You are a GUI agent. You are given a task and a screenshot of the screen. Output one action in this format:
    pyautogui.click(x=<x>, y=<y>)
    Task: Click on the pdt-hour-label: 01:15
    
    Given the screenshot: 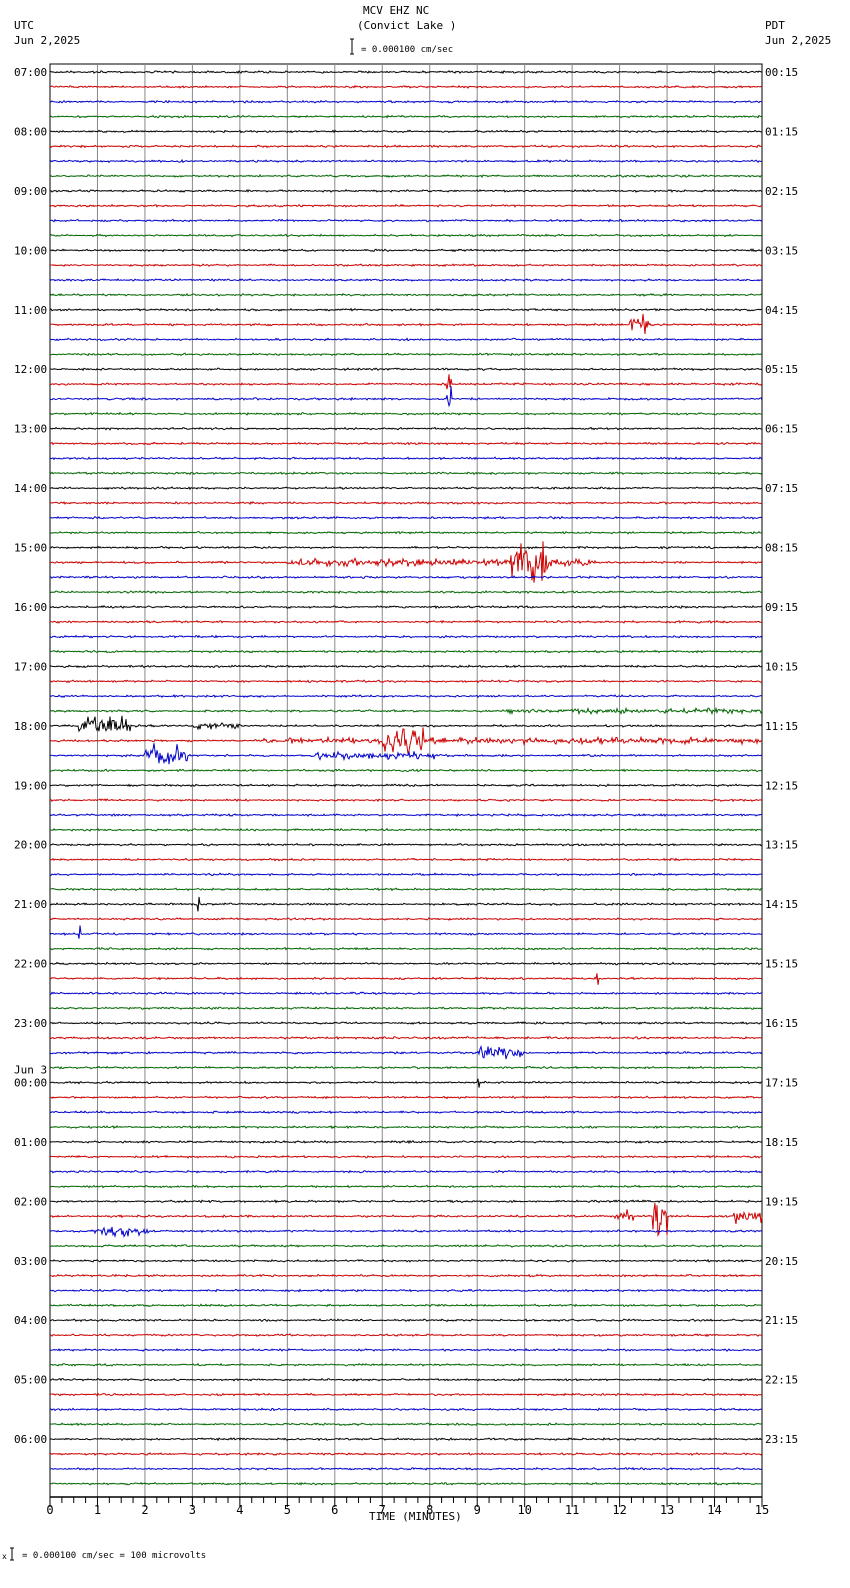 What is the action you would take?
    pyautogui.click(x=781, y=131)
    